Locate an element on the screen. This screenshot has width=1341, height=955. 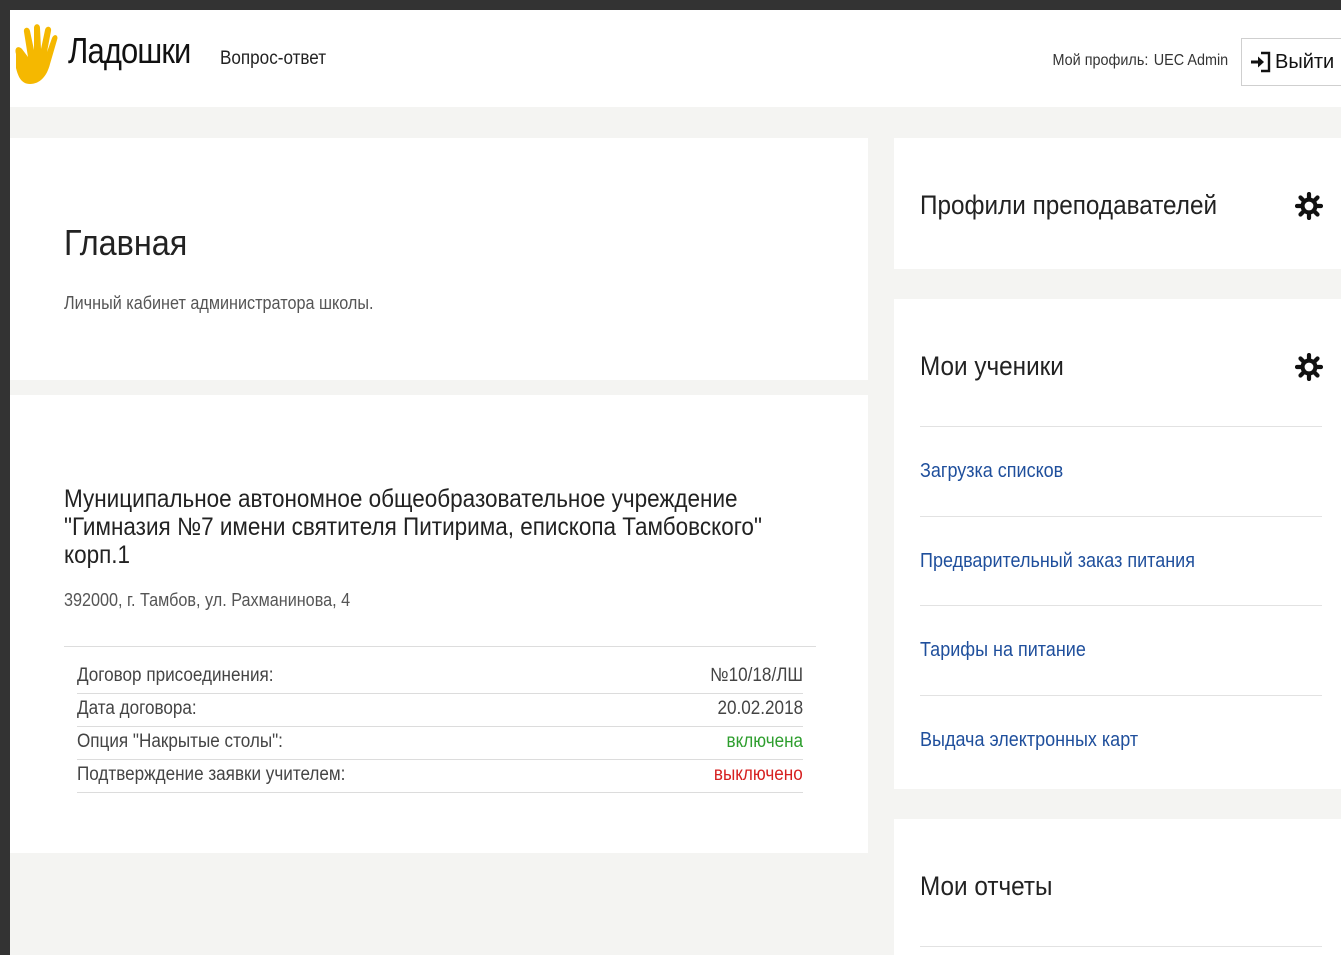
contract-date-label: Дата договора: is located at coordinates (137, 708).